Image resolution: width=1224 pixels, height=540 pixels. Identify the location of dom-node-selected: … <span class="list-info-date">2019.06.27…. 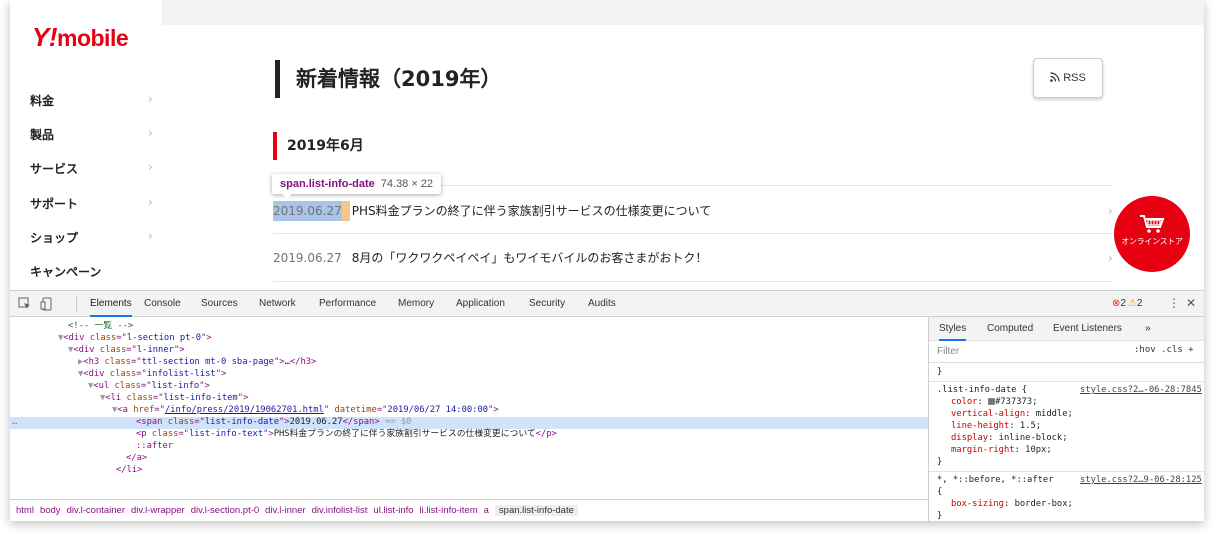
(469, 423).